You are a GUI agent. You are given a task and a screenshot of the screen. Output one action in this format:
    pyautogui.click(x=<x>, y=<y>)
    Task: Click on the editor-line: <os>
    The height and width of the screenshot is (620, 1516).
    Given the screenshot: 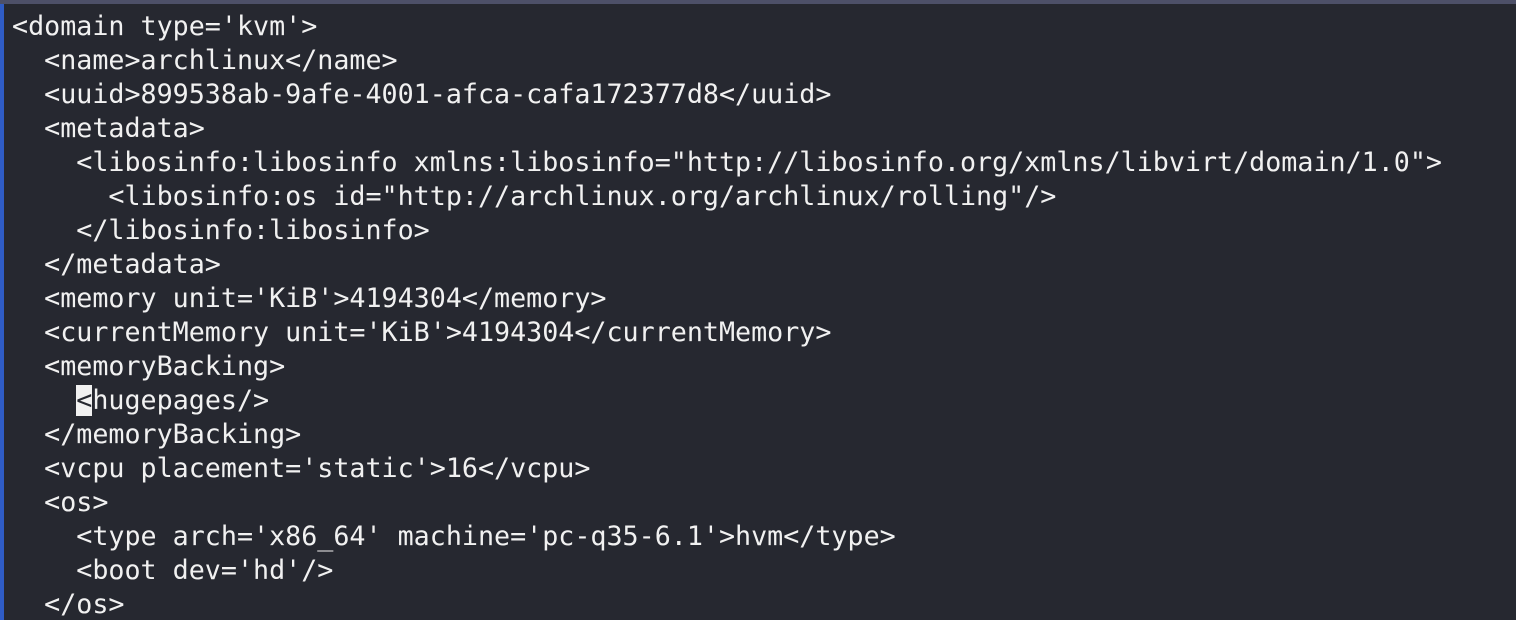 What is the action you would take?
    pyautogui.click(x=727, y=503)
    